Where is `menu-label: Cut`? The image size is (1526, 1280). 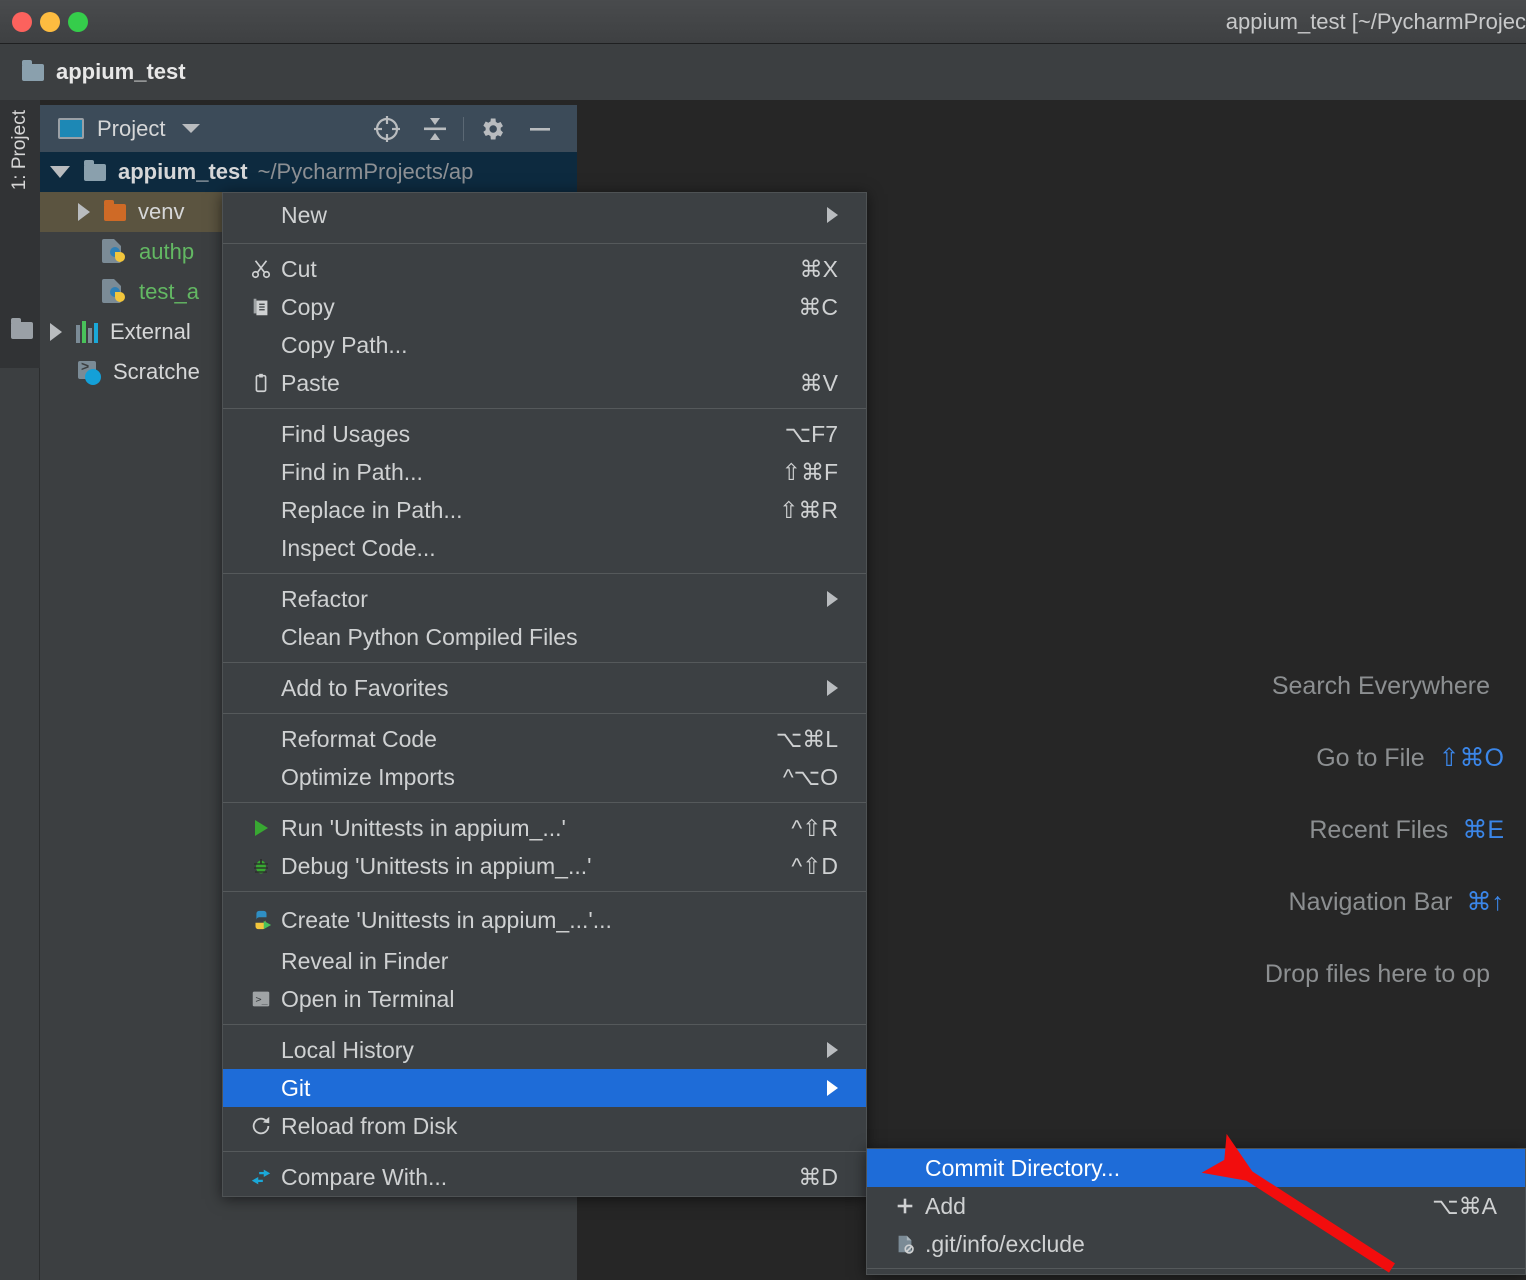 menu-label: Cut is located at coordinates (299, 268).